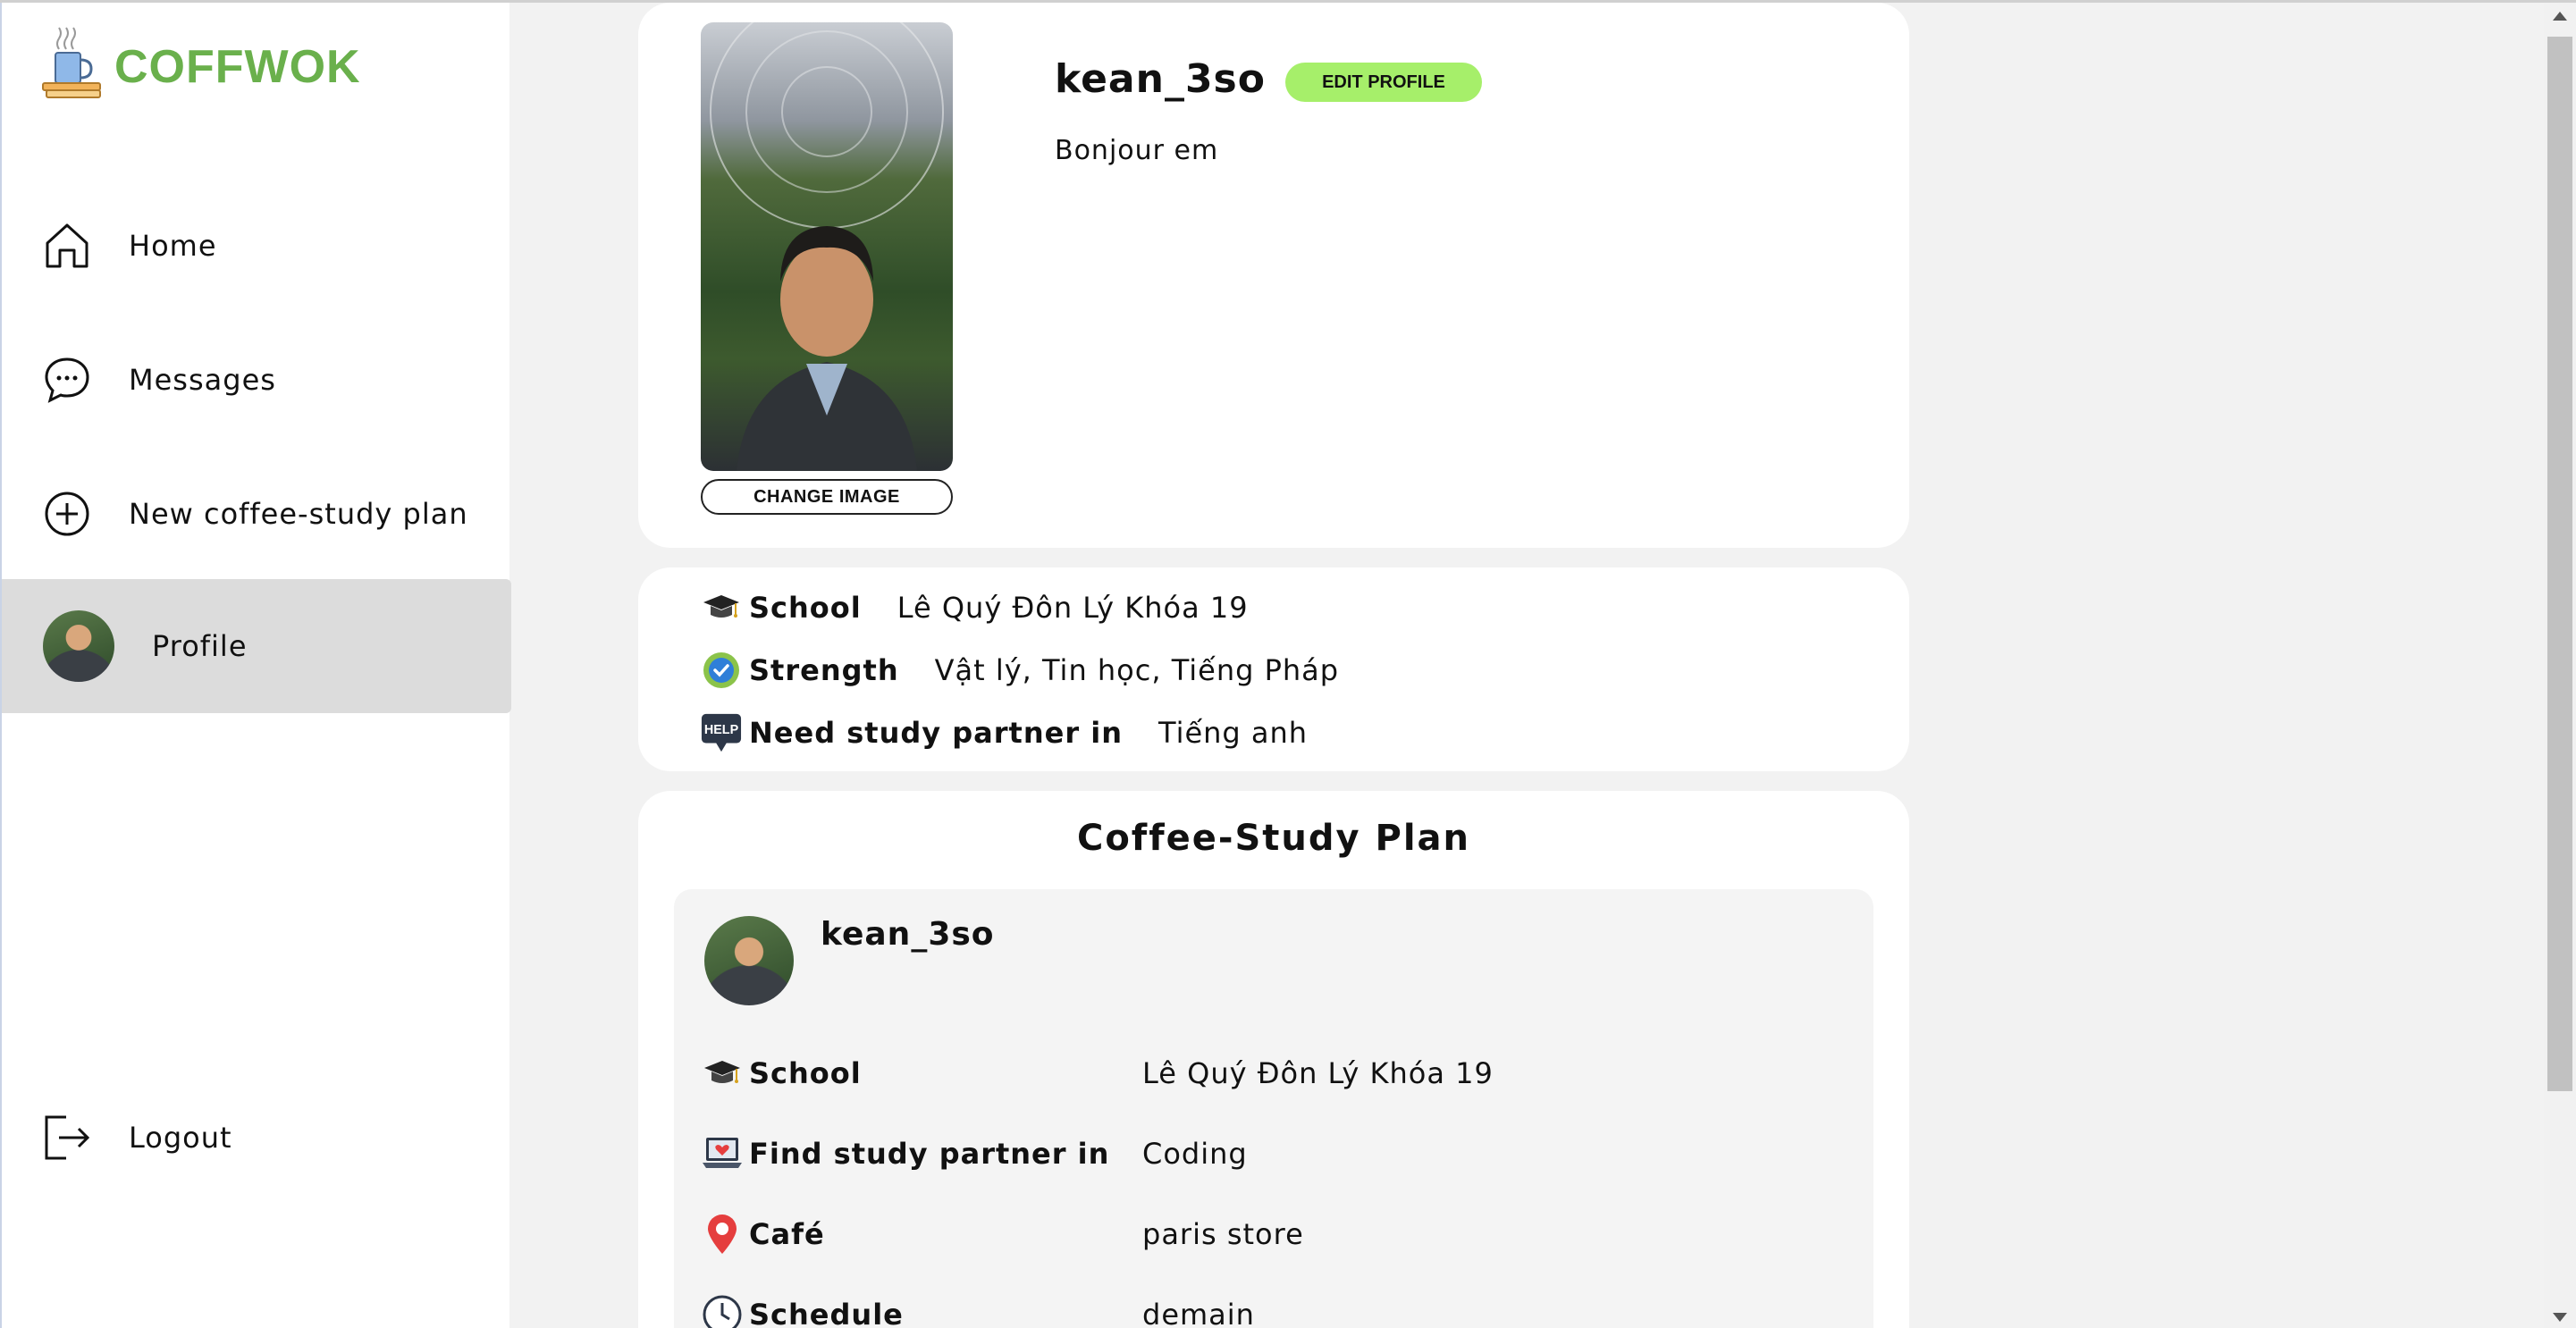 The width and height of the screenshot is (2576, 1328). I want to click on laptop-icon, so click(723, 1153).